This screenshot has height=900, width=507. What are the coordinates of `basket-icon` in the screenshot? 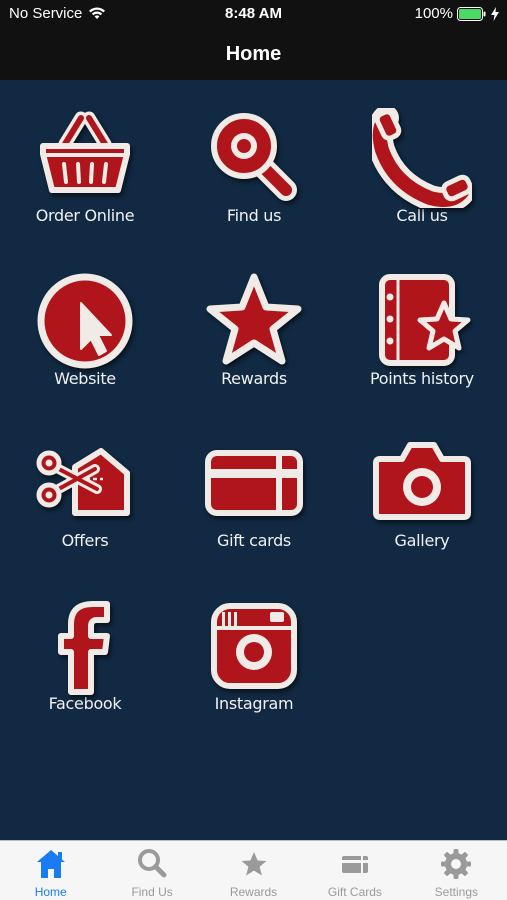 It's located at (85, 152).